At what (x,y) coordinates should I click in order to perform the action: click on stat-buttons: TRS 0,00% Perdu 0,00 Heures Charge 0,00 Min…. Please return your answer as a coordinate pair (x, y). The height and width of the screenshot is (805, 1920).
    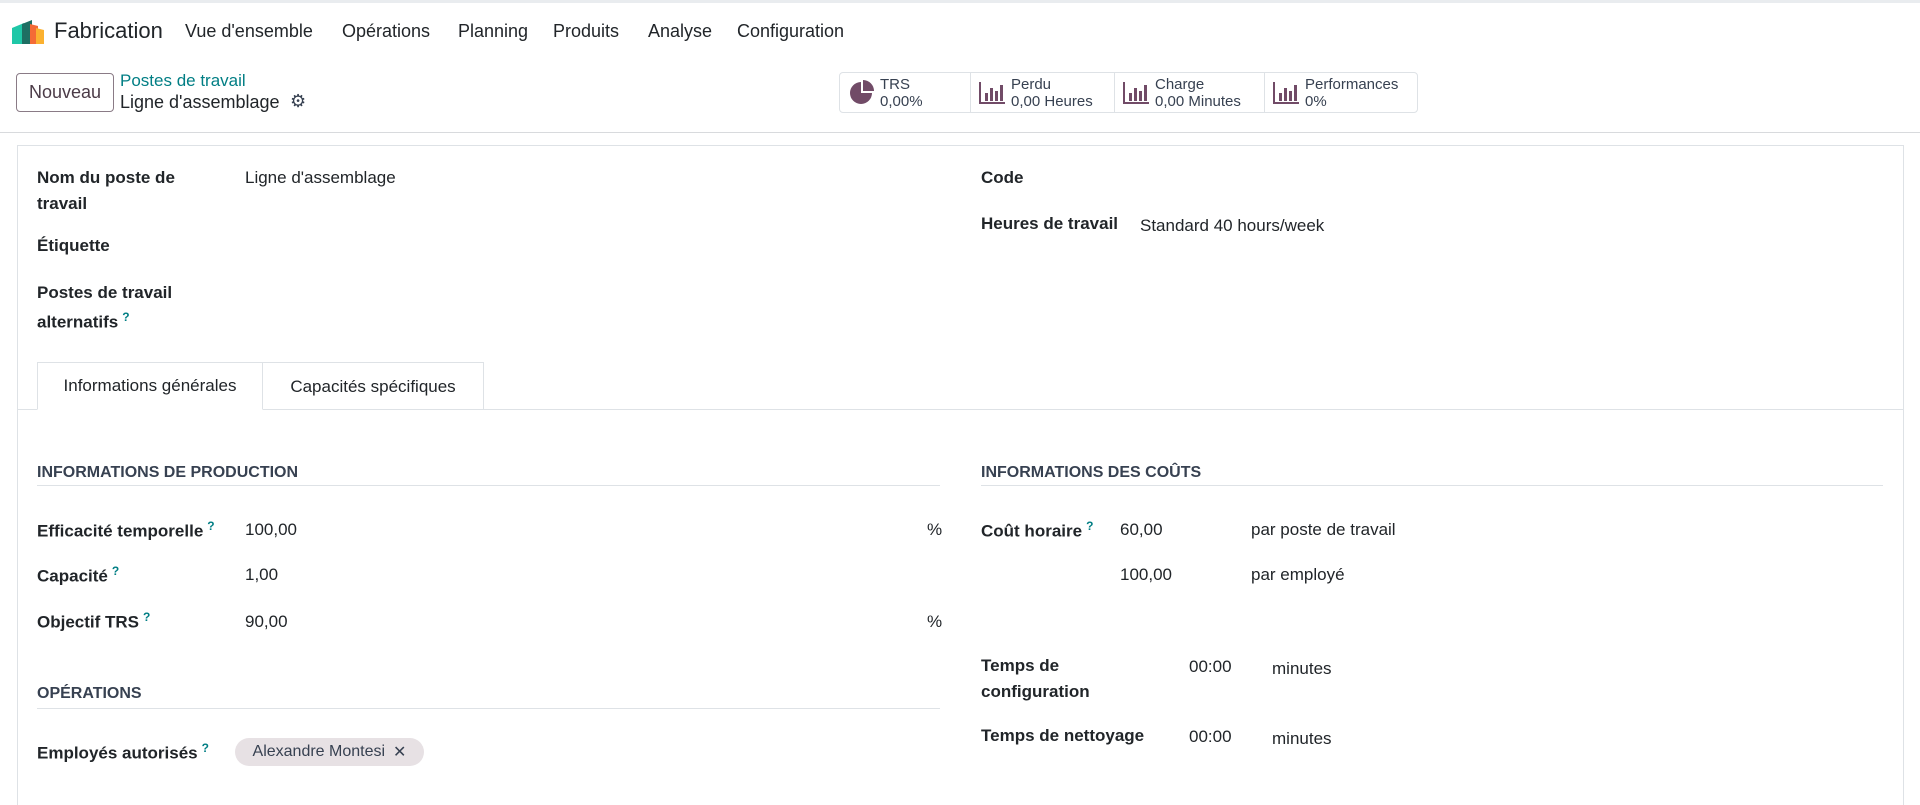
    Looking at the image, I should click on (1128, 92).